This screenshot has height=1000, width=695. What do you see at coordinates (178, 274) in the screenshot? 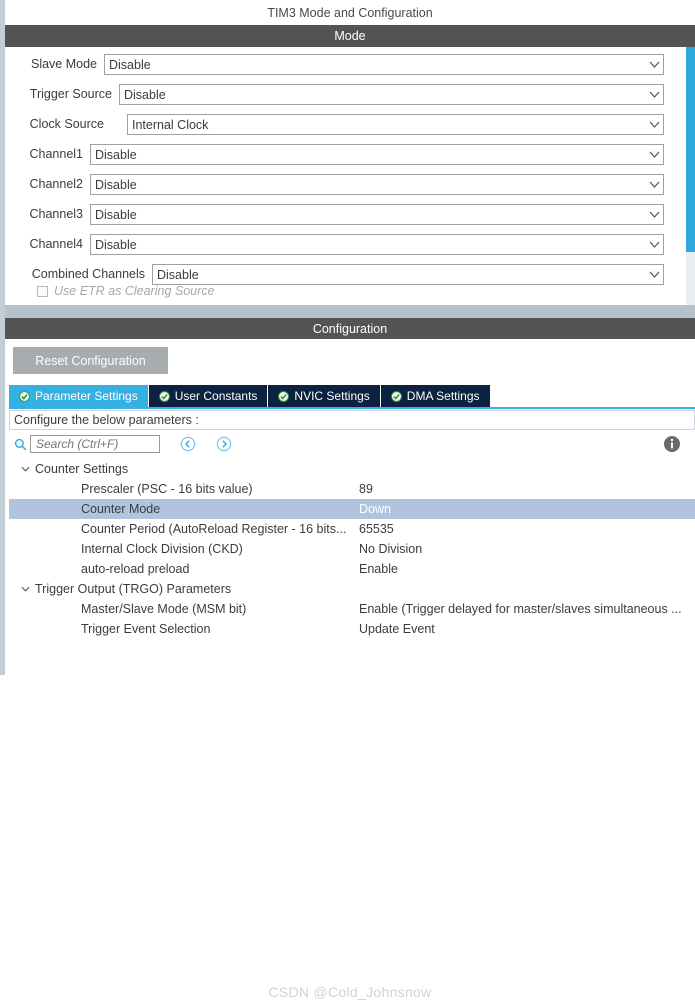
I see `combo-combined-channels-value: Disable` at bounding box center [178, 274].